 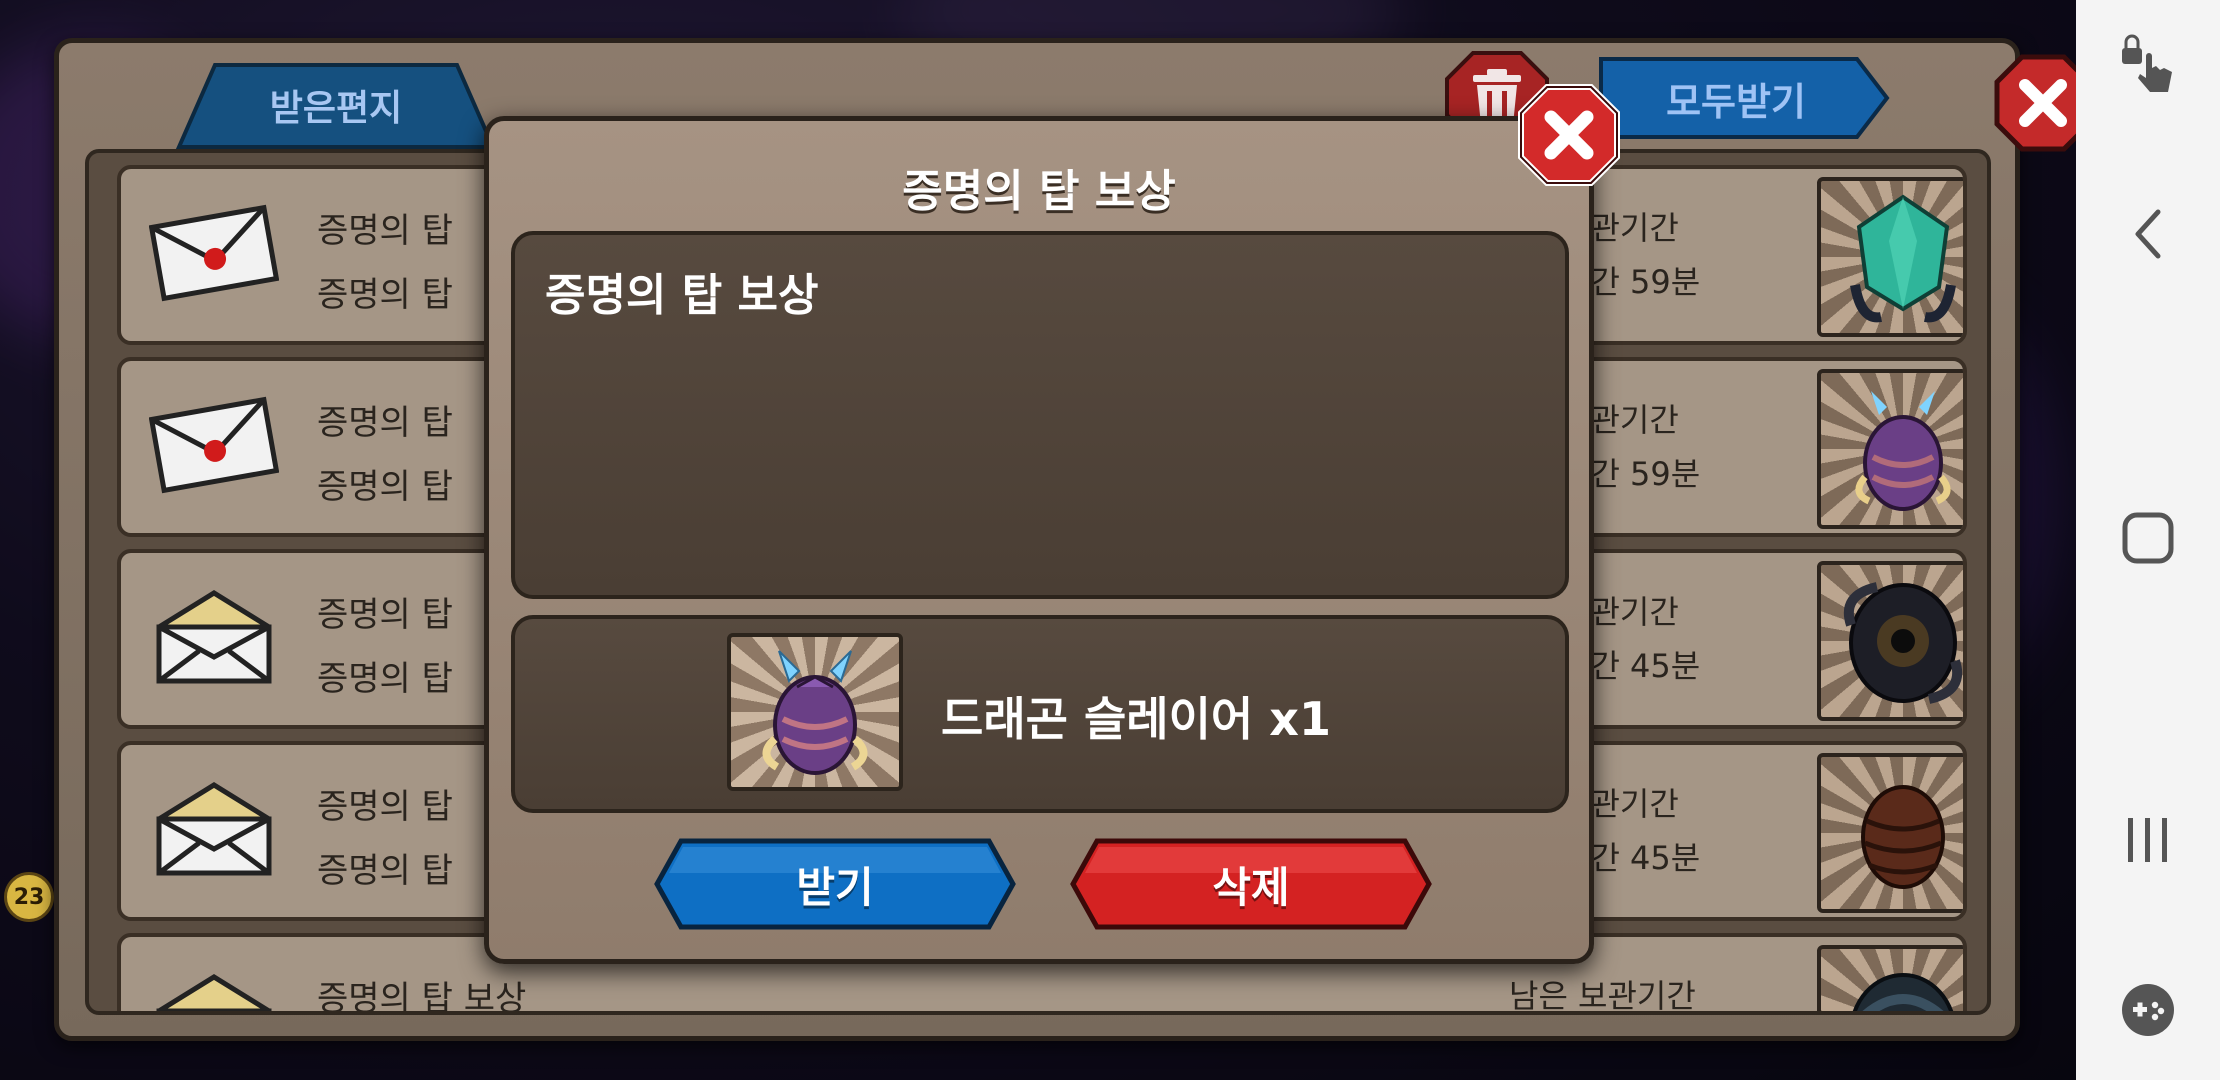 I want to click on home-icon, so click(x=2148, y=538).